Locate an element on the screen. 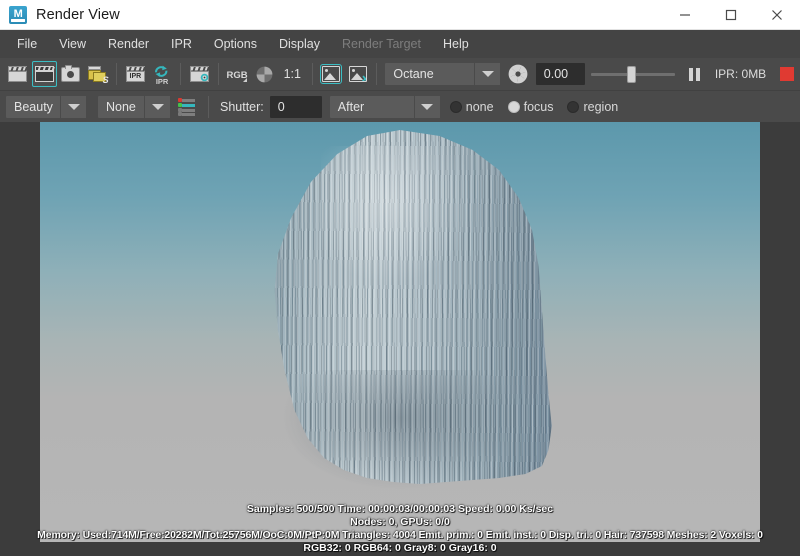  menu-display: Display is located at coordinates (299, 44).